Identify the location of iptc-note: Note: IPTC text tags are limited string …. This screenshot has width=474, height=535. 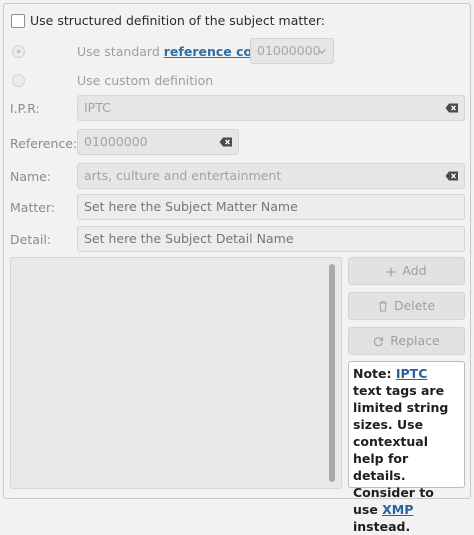
(406, 447).